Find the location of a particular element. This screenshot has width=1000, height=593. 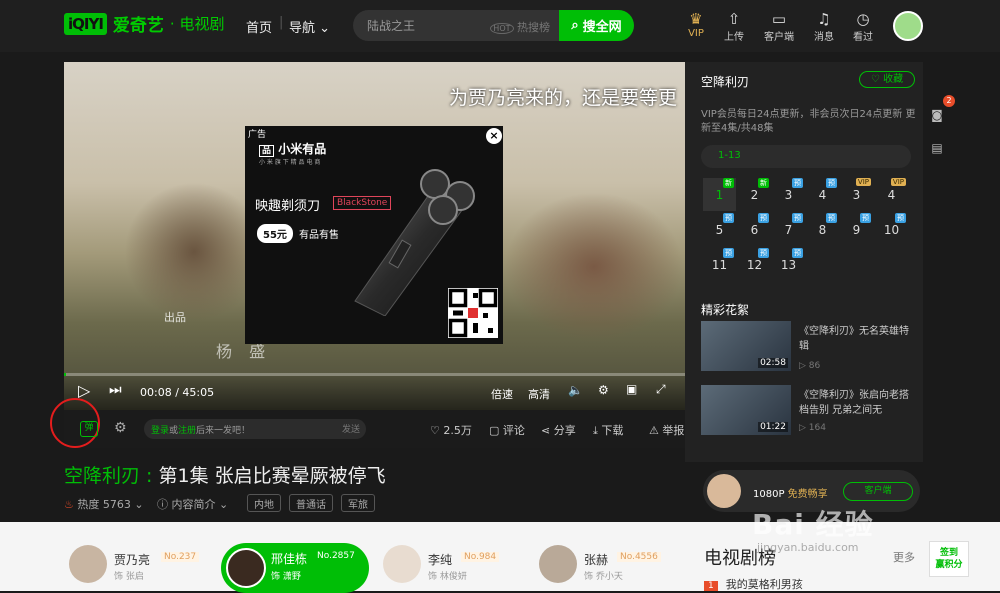

open-client-button: 客户端 is located at coordinates (878, 491).